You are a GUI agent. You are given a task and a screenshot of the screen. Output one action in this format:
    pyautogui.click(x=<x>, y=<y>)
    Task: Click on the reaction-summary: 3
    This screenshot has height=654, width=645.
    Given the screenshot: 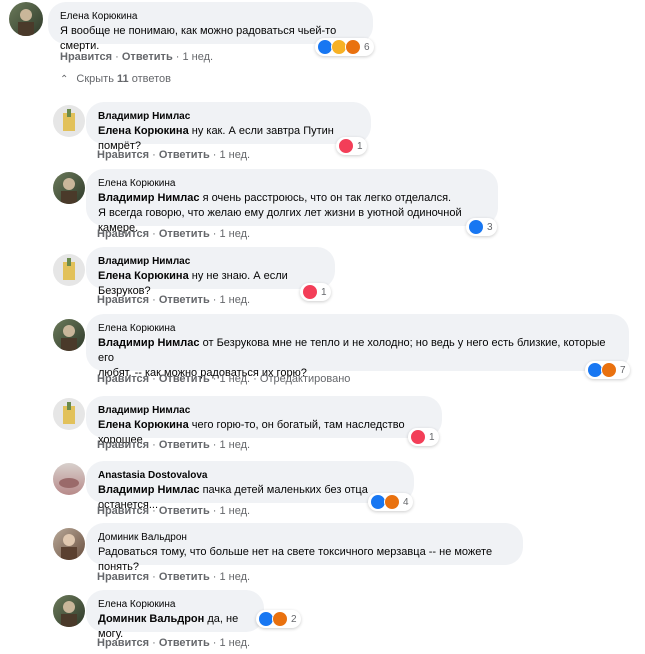 What is the action you would take?
    pyautogui.click(x=481, y=227)
    